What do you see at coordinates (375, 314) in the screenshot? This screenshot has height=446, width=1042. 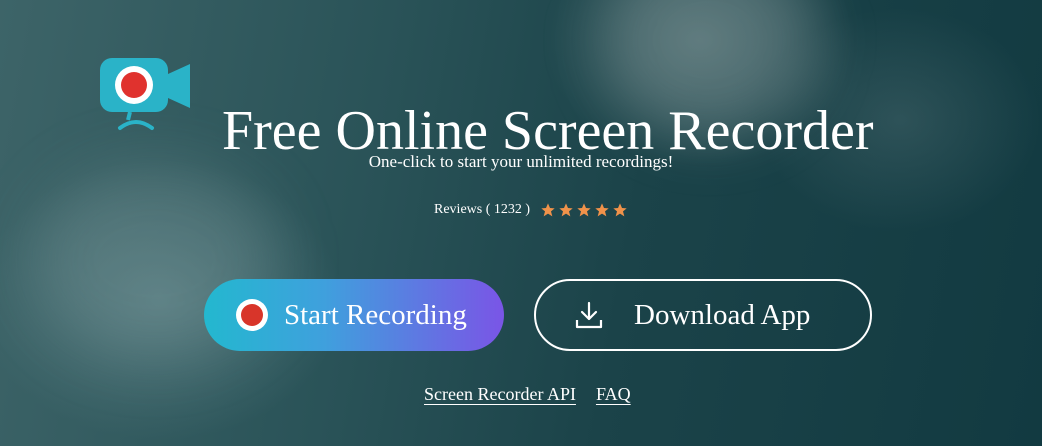 I see `start-recording-label: Start Recording` at bounding box center [375, 314].